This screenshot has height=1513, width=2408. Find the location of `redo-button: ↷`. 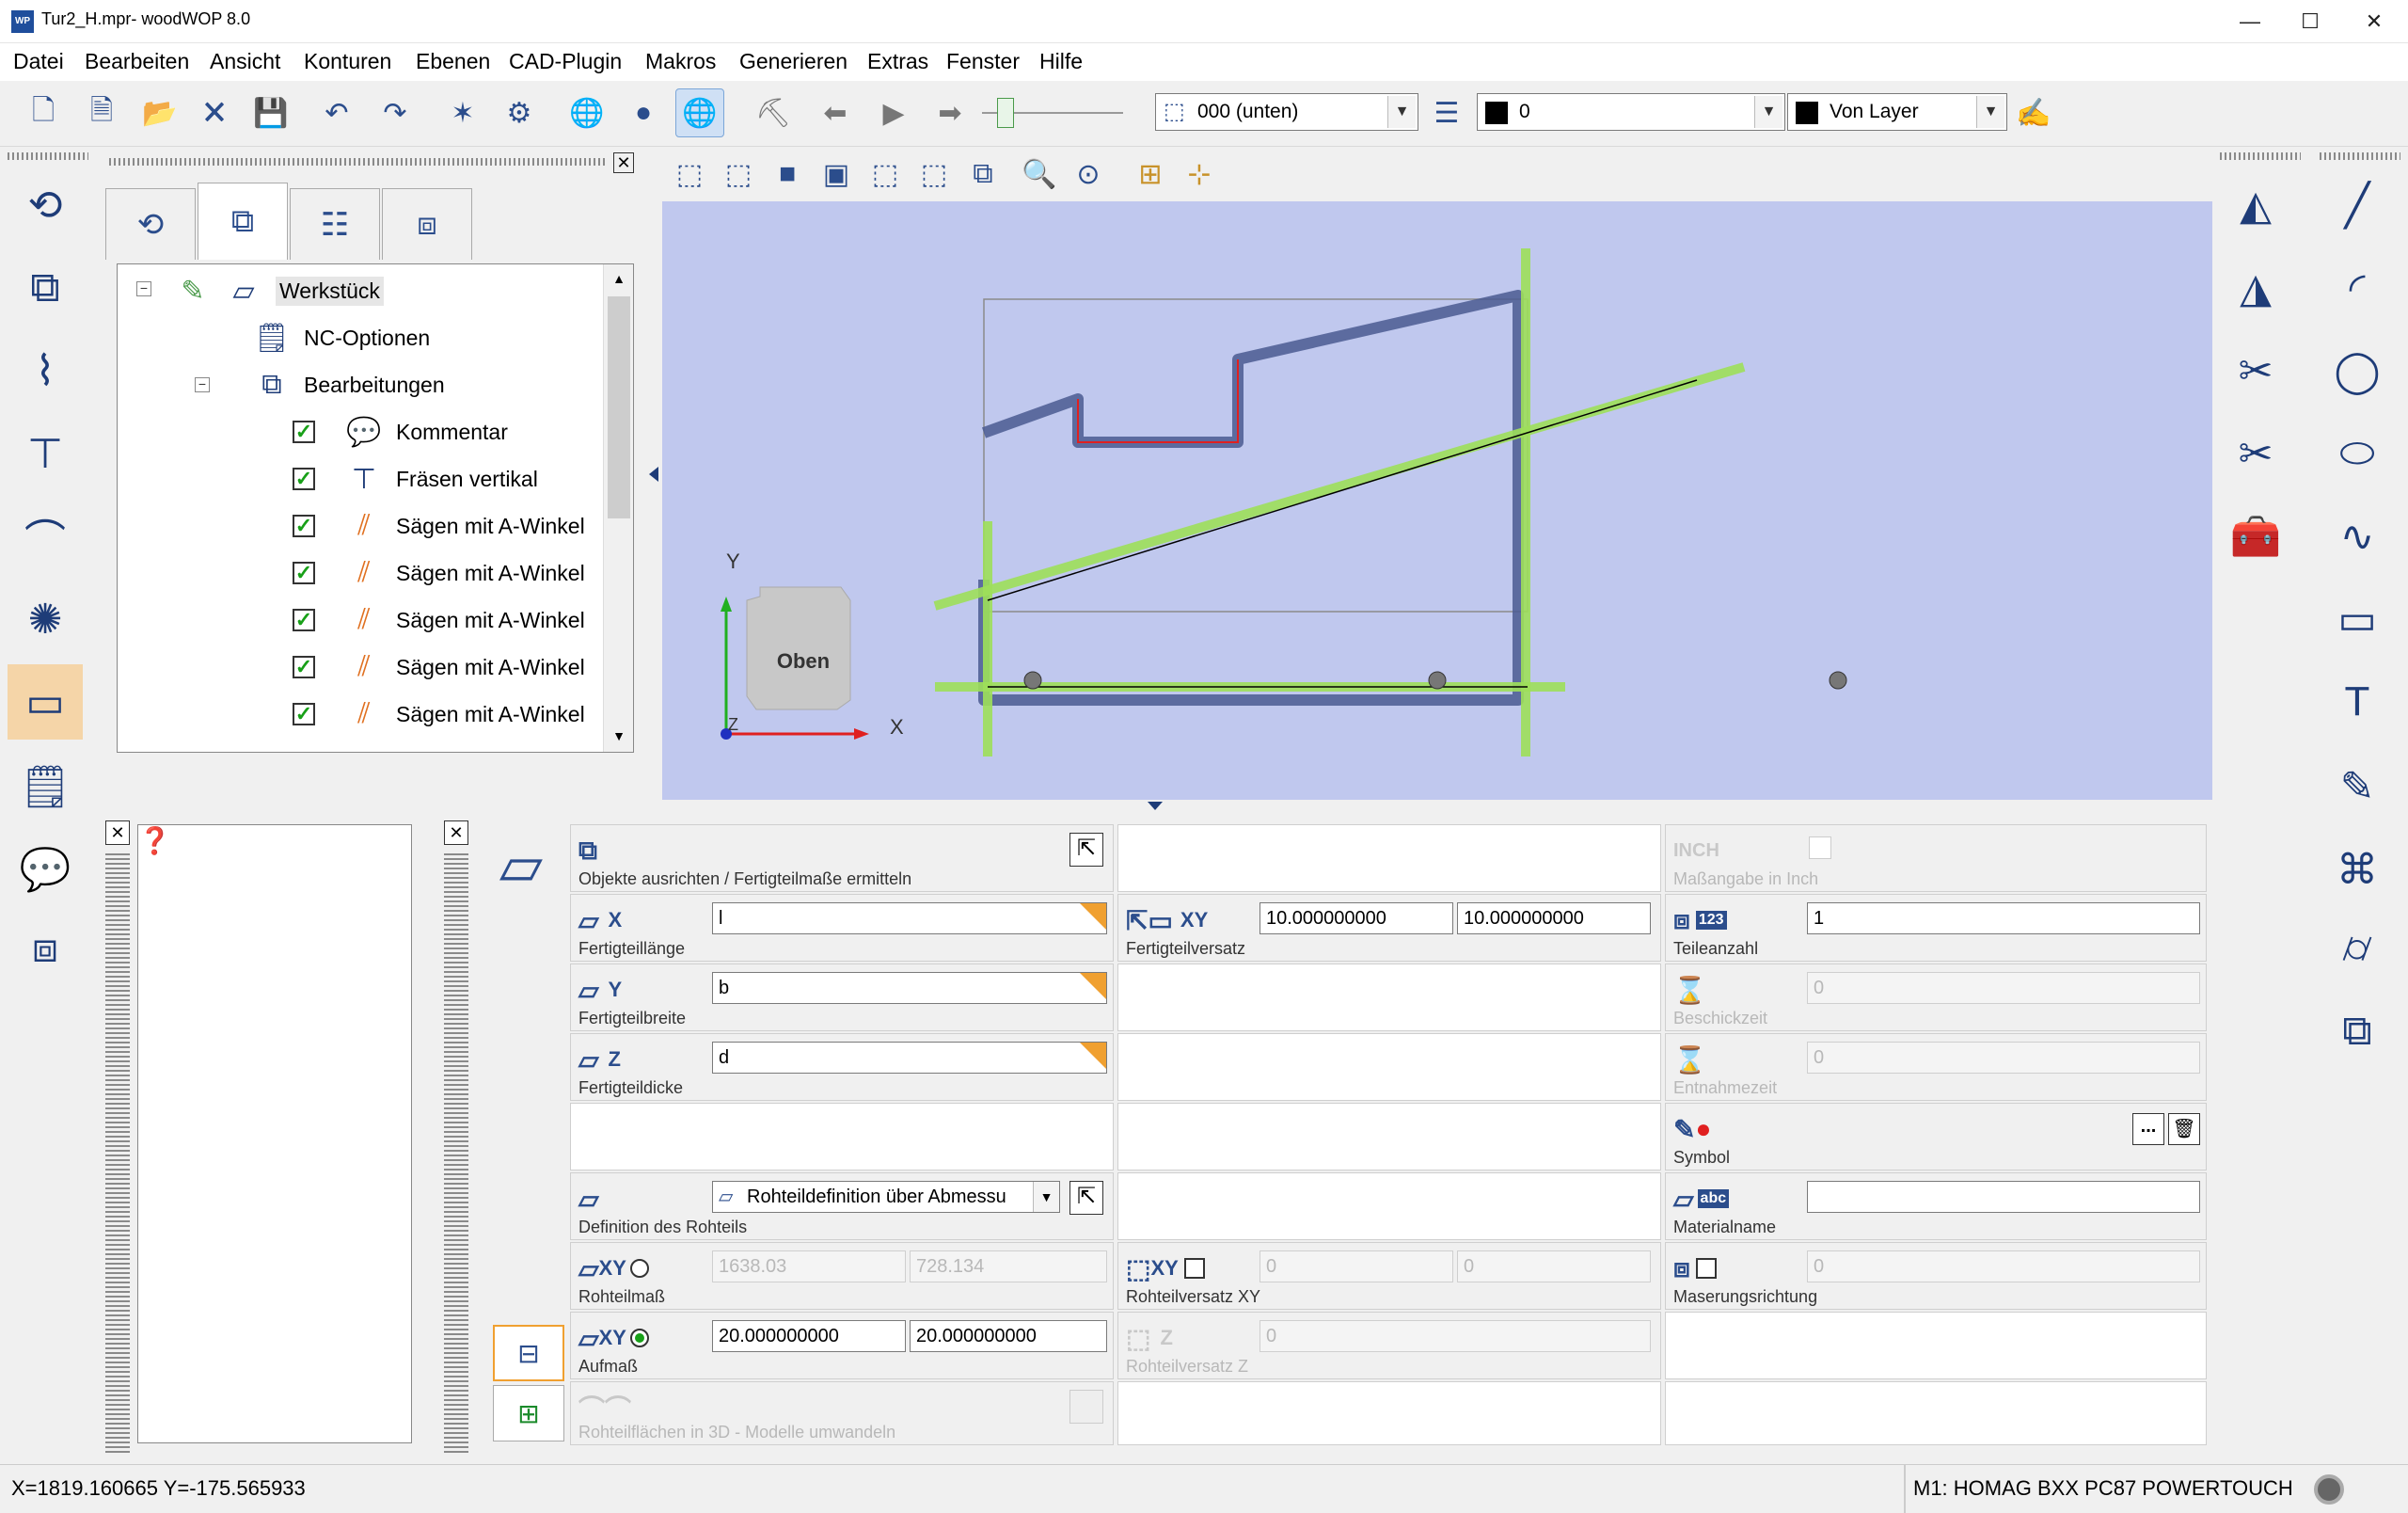

redo-button: ↷ is located at coordinates (395, 112).